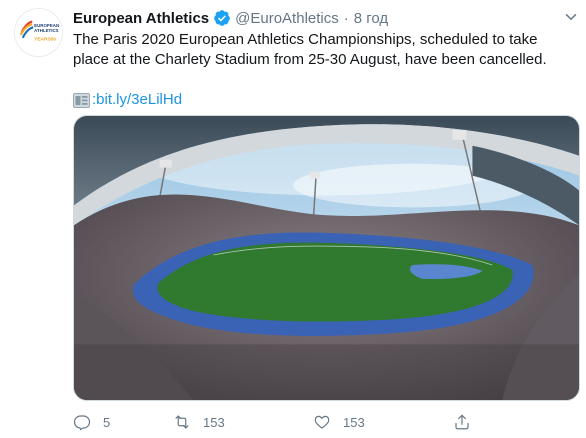 Image resolution: width=586 pixels, height=438 pixels. What do you see at coordinates (383, 422) in the screenshot?
I see `like-button: 153` at bounding box center [383, 422].